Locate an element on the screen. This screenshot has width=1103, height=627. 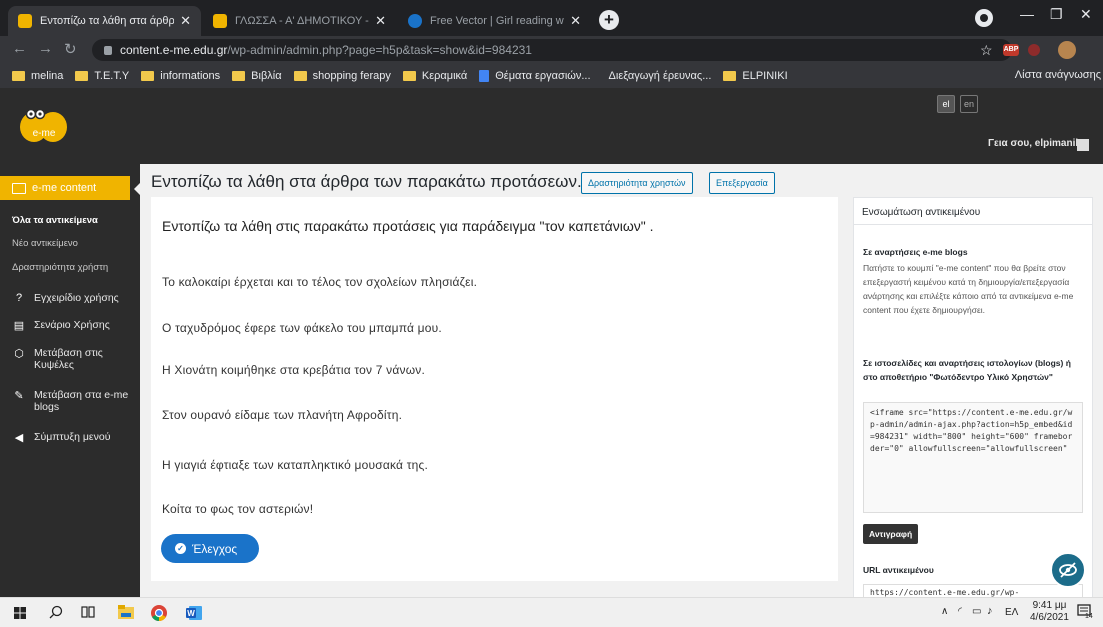
word-icon: W is located at coordinates (194, 613).